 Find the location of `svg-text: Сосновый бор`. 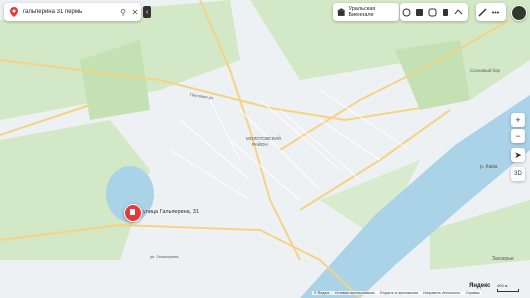

svg-text: Сосновый бор is located at coordinates (485, 70).